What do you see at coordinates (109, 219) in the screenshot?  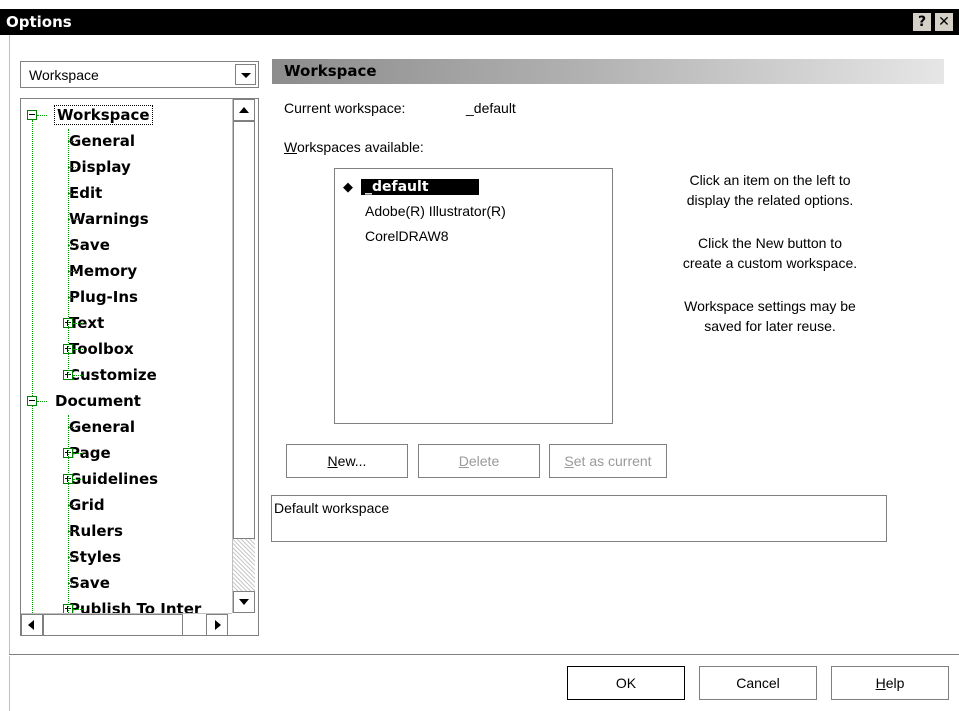 I see `tree-item: Warnings` at bounding box center [109, 219].